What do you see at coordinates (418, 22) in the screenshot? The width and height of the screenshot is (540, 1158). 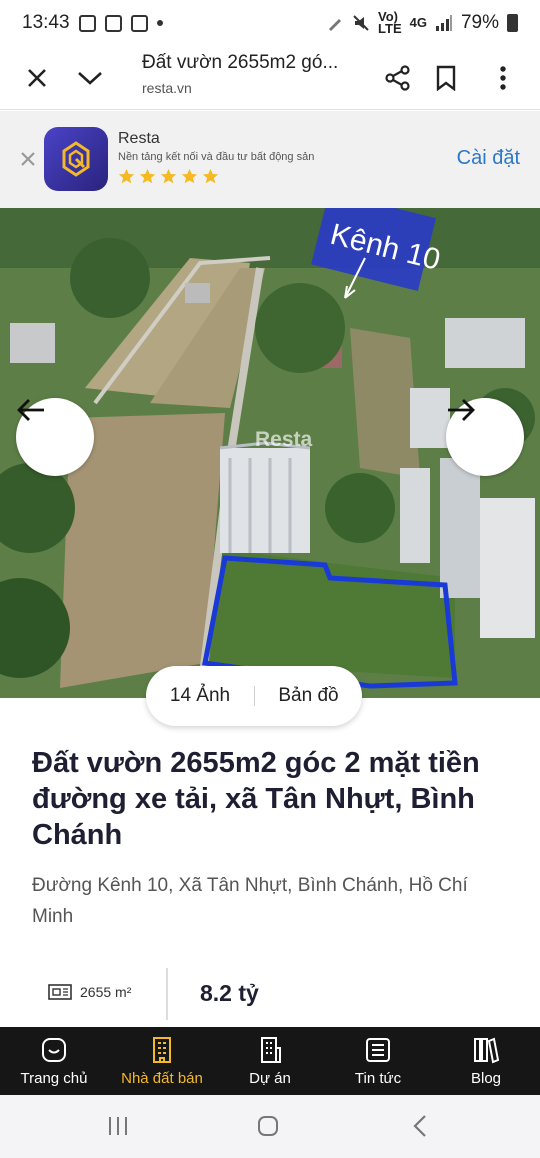 I see `network-type-icon: 4G` at bounding box center [418, 22].